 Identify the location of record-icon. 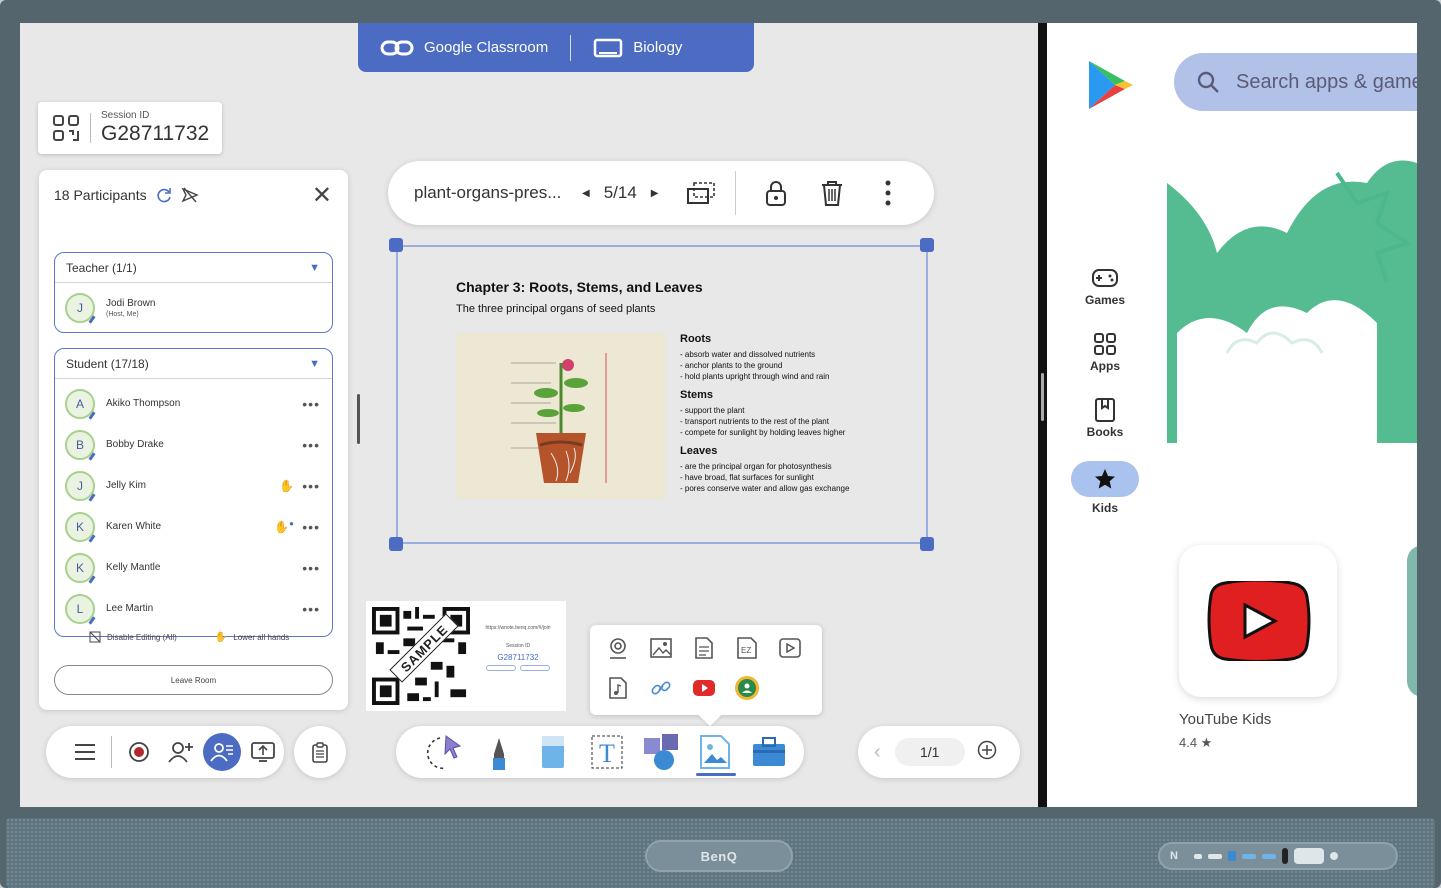
(138, 752).